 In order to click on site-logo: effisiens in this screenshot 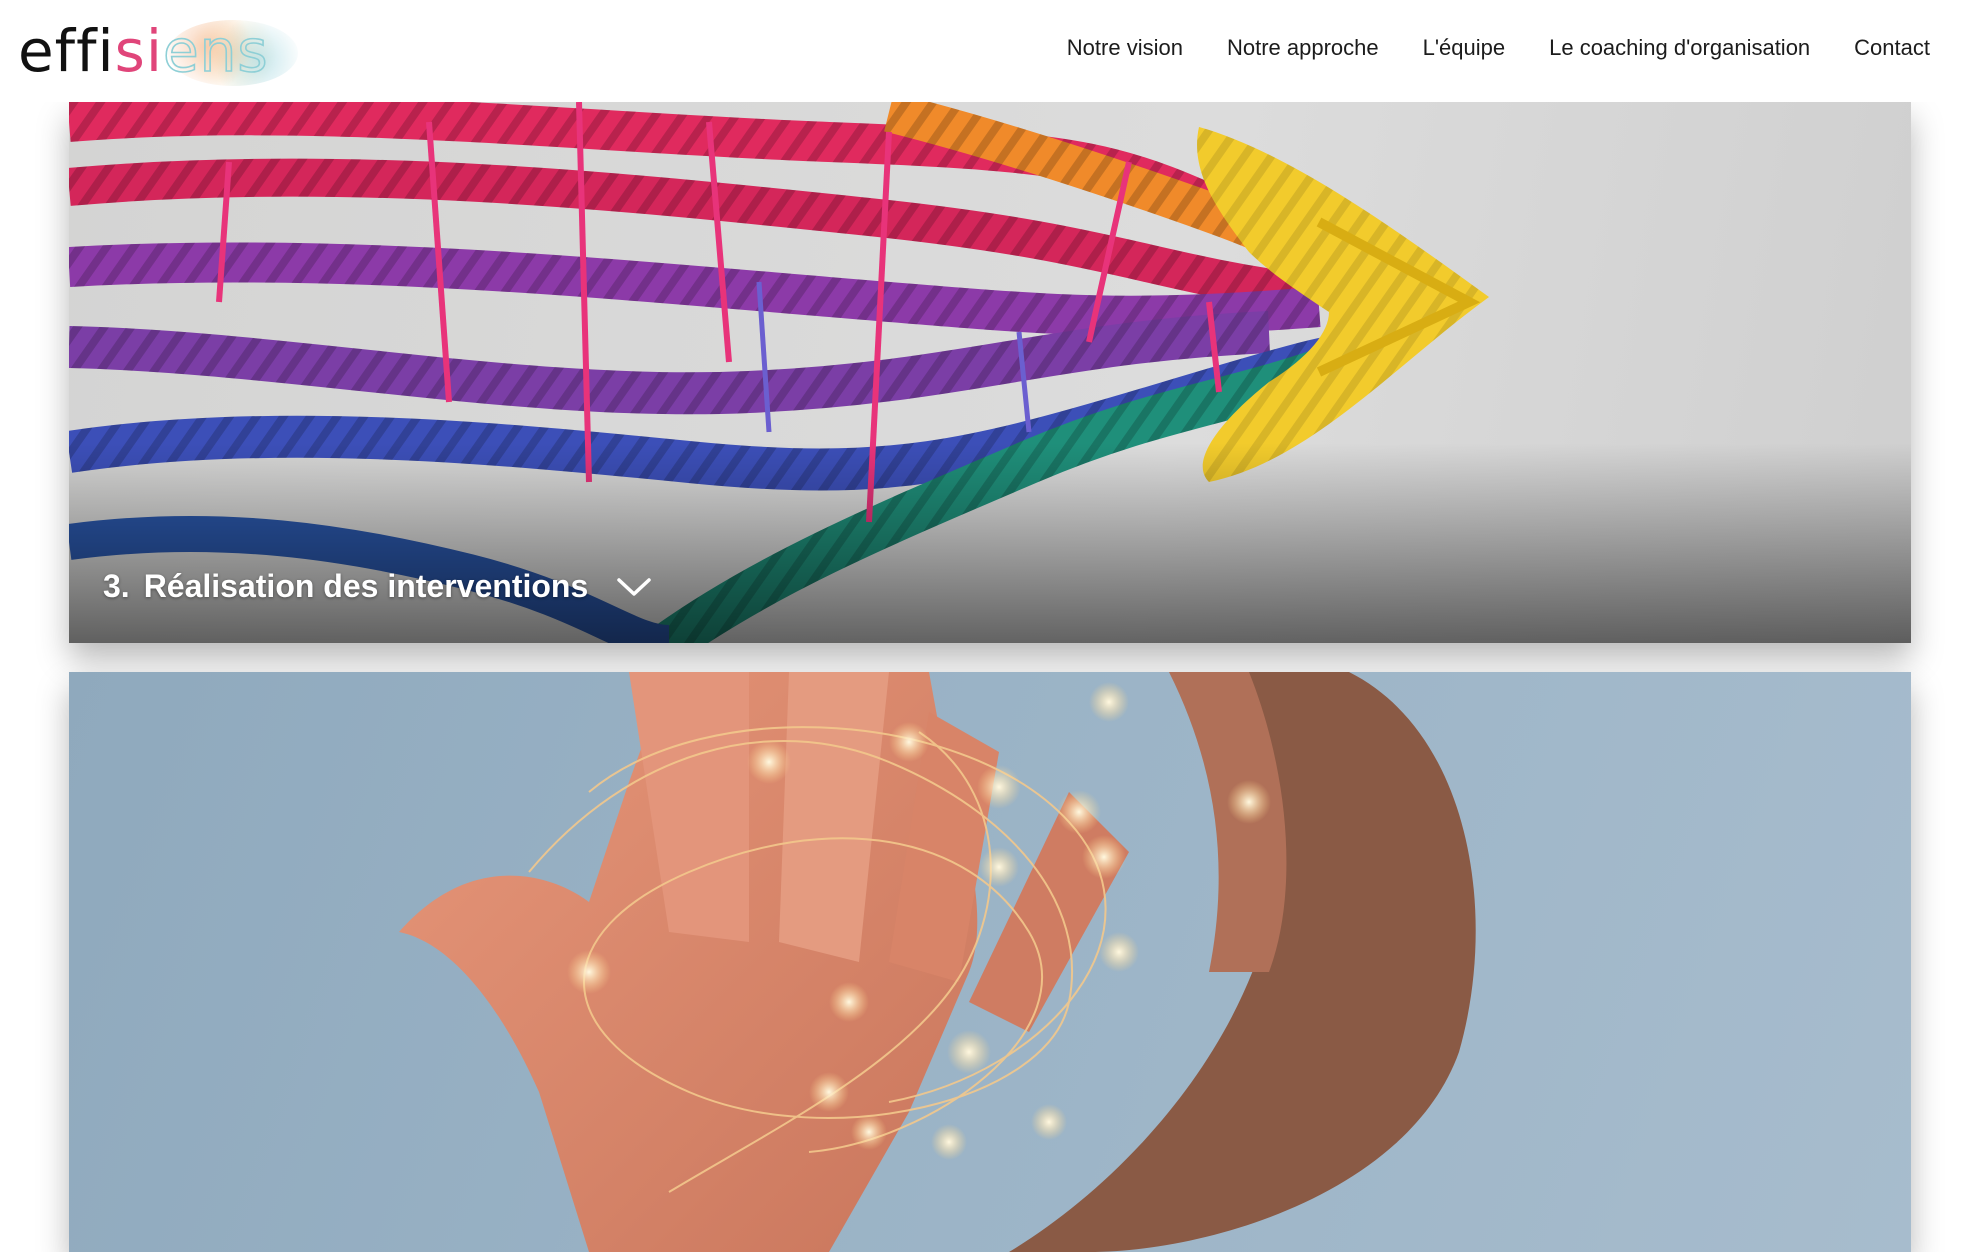, I will do `click(158, 51)`.